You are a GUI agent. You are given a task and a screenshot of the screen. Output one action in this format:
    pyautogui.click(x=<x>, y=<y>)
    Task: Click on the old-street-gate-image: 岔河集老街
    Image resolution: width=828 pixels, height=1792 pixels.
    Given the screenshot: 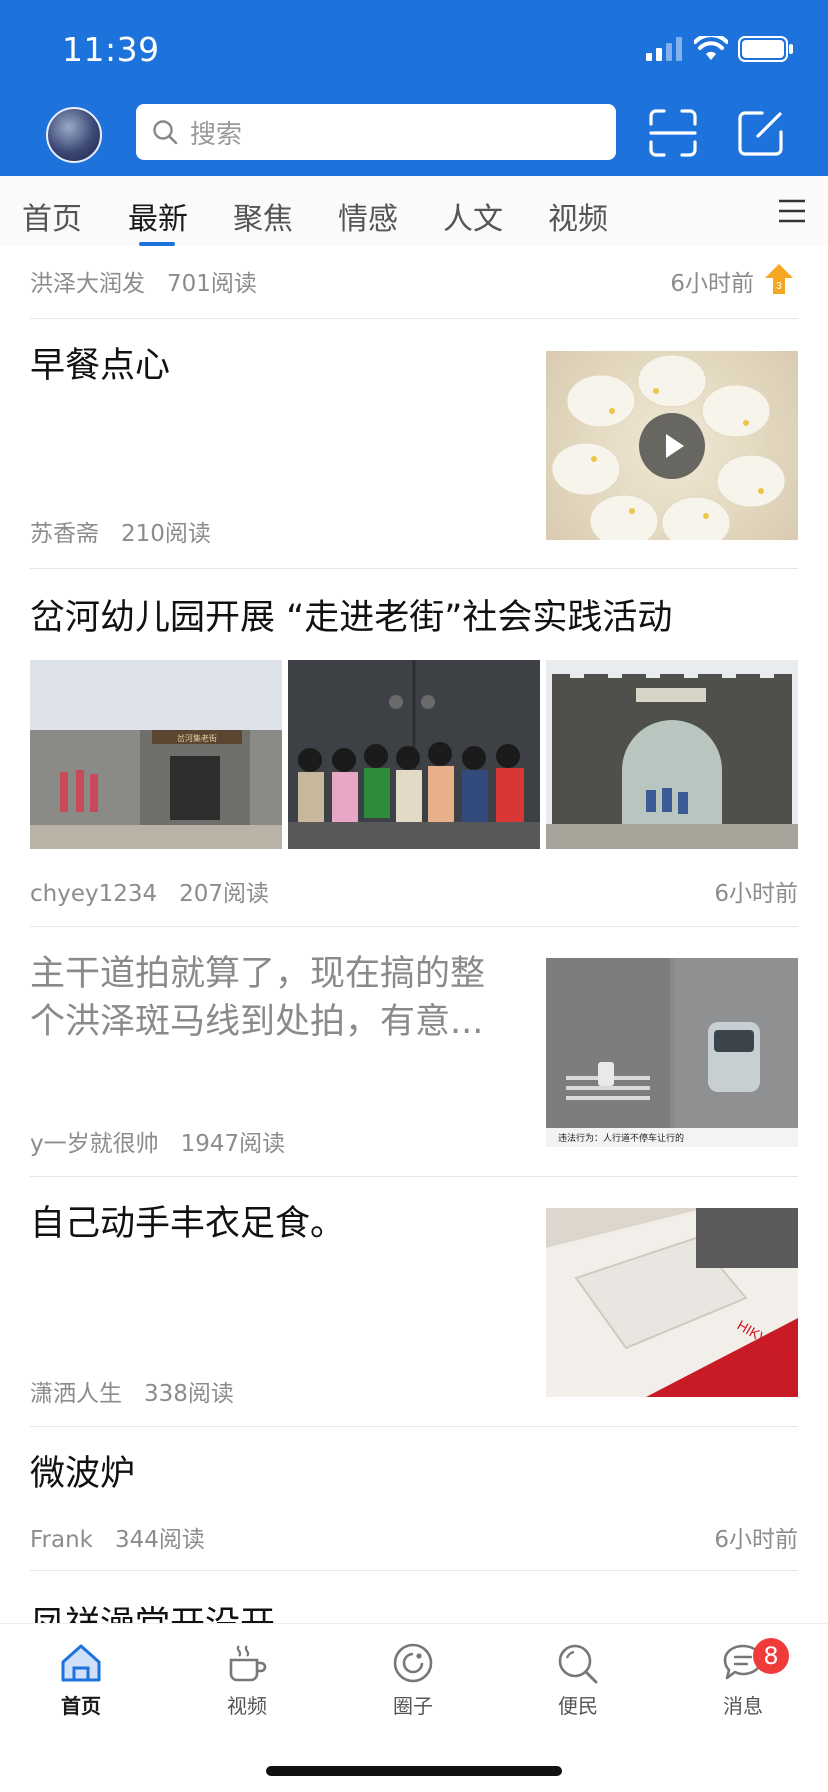 What is the action you would take?
    pyautogui.click(x=156, y=754)
    